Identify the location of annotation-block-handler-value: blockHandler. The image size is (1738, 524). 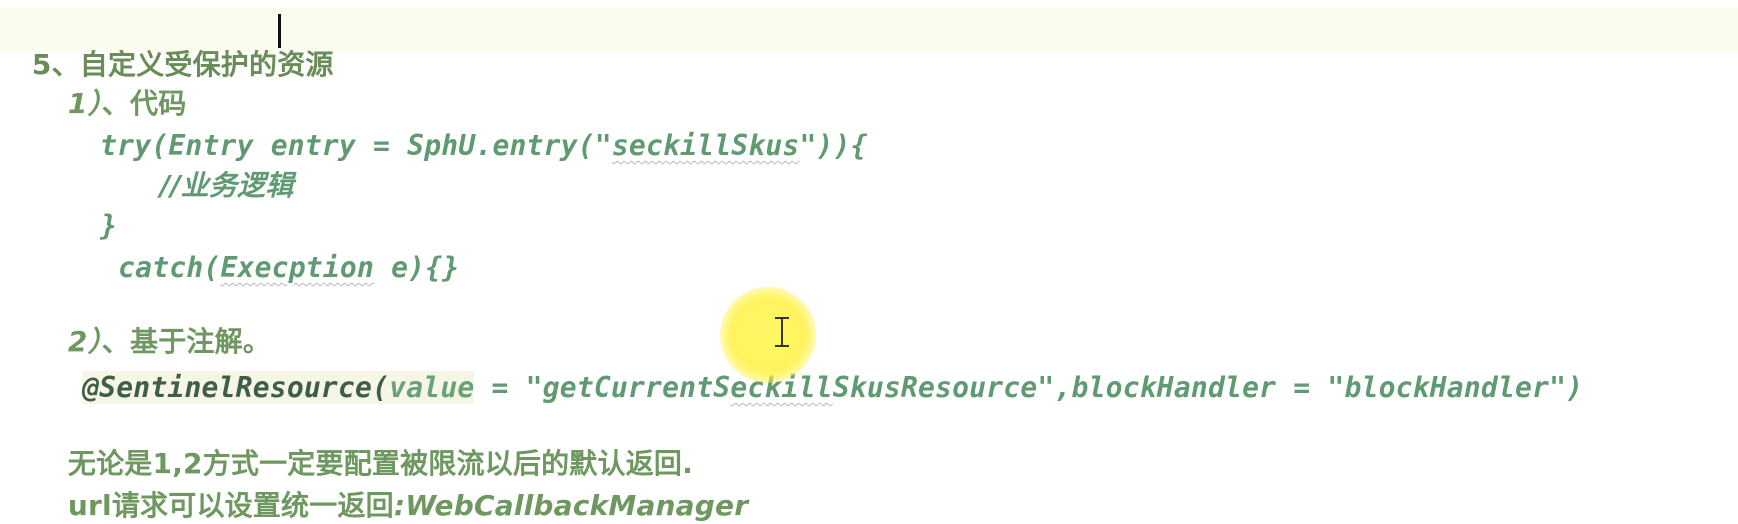
(1447, 387).